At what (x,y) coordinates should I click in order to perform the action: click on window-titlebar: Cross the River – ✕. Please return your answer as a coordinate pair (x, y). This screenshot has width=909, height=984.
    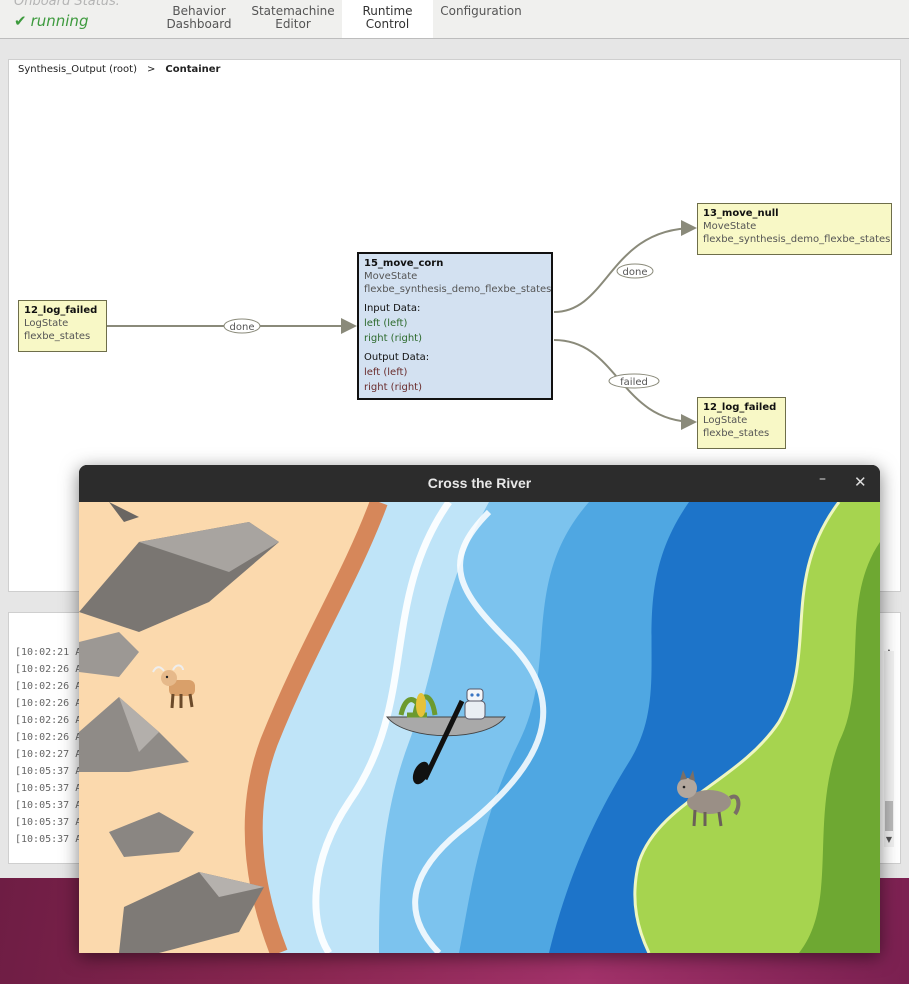
    Looking at the image, I should click on (479, 483).